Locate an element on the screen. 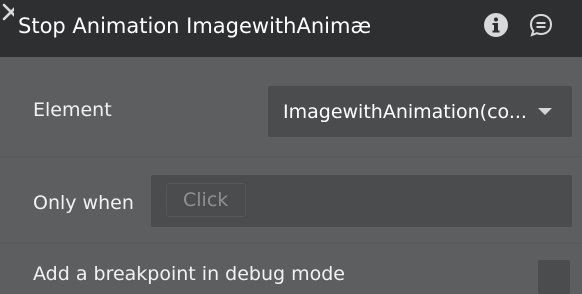 This screenshot has width=582, height=294. caret-down-icon is located at coordinates (545, 111).